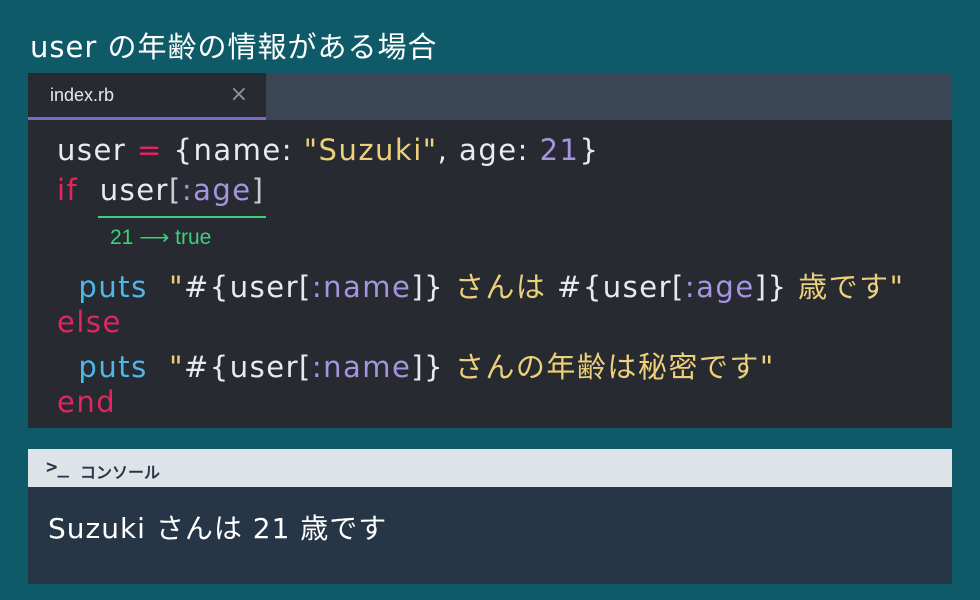 This screenshot has width=980, height=600. I want to click on annotation-value: 21, so click(122, 237).